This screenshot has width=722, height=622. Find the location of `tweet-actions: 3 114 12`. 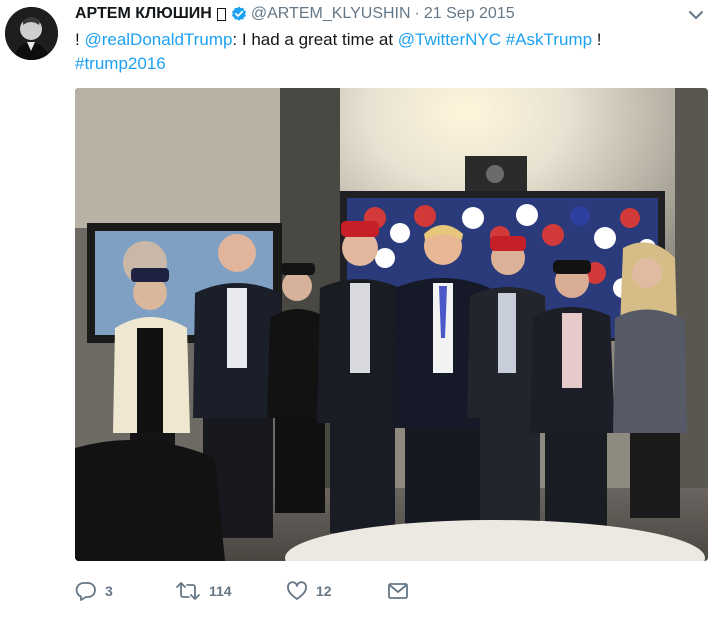

tweet-actions: 3 114 12 is located at coordinates (242, 591).